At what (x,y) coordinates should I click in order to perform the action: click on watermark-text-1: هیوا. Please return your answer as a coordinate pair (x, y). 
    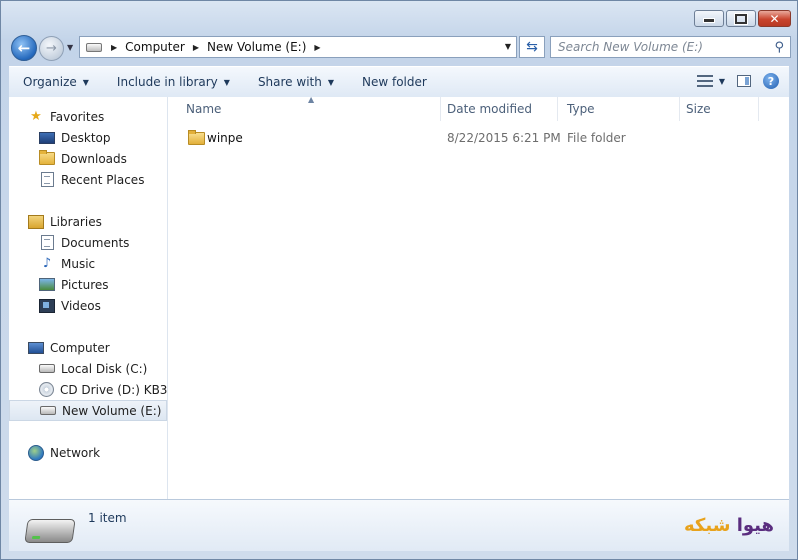
    Looking at the image, I should click on (755, 525).